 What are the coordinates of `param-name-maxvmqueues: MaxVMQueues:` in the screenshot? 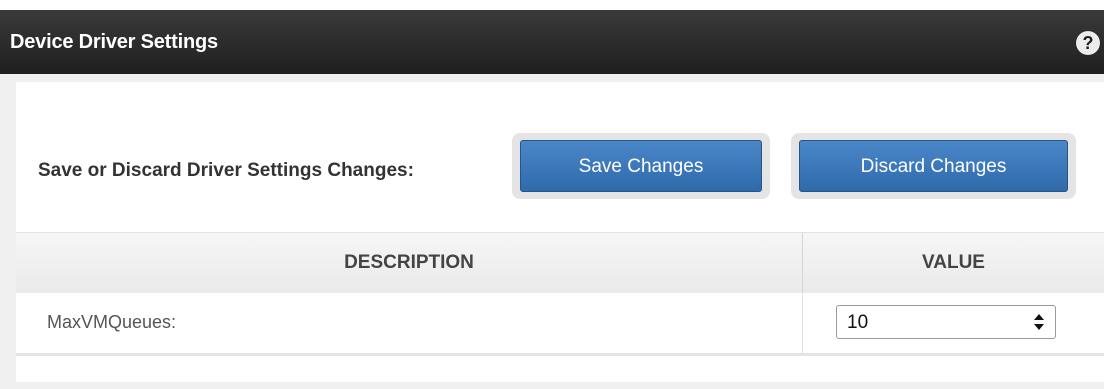 It's located at (112, 322).